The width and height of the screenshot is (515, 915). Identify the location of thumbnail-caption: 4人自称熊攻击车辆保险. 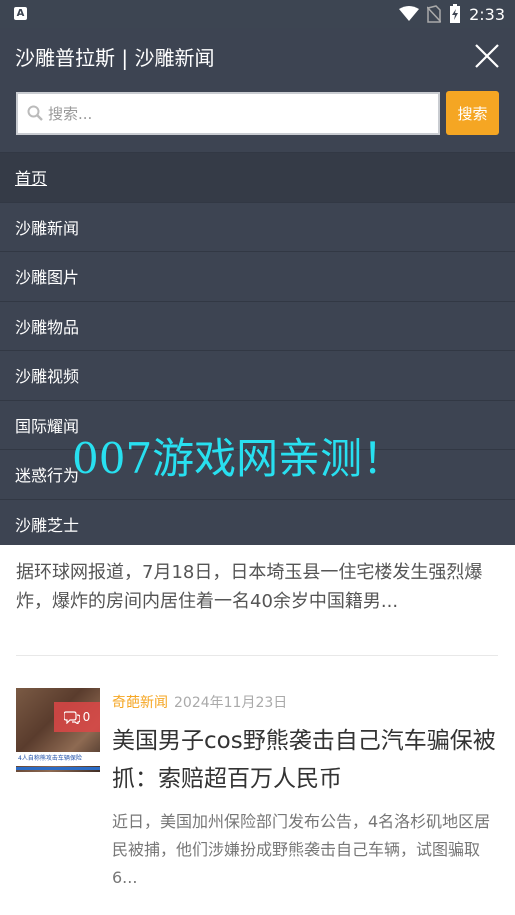
(58, 759).